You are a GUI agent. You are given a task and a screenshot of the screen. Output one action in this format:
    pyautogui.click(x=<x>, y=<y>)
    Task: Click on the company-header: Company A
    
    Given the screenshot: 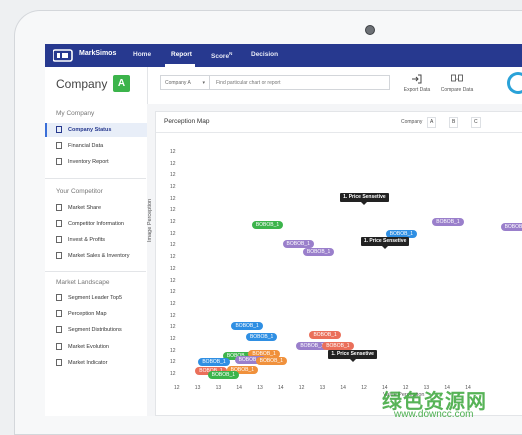 What is the action you would take?
    pyautogui.click(x=96, y=86)
    